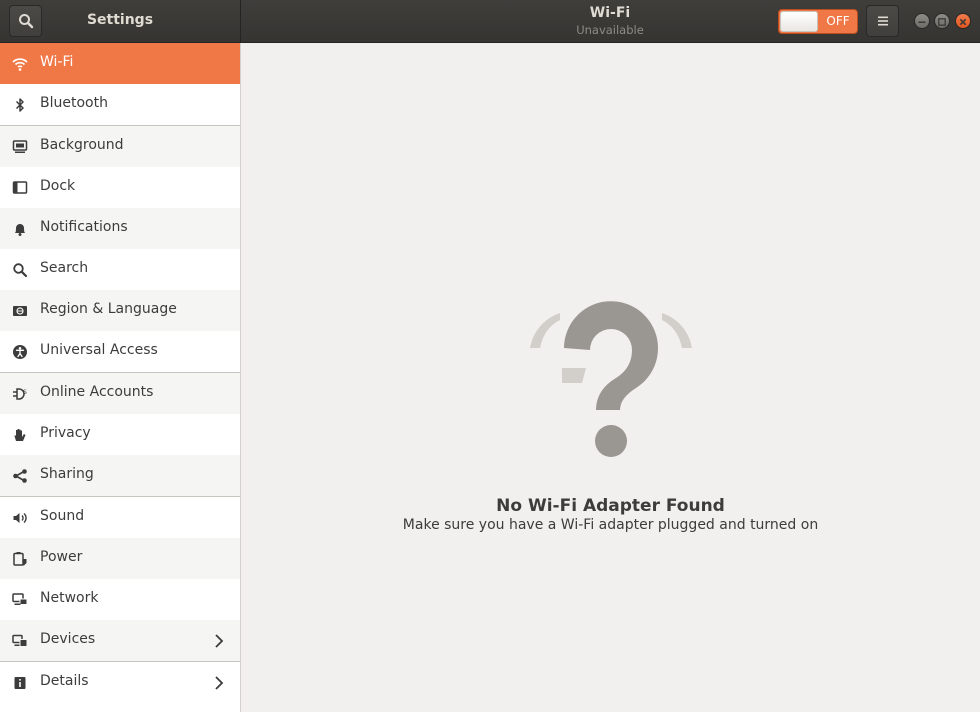  Describe the element at coordinates (610, 506) in the screenshot. I see `empty-state-title: No Wi-Fi Adapter Found` at that location.